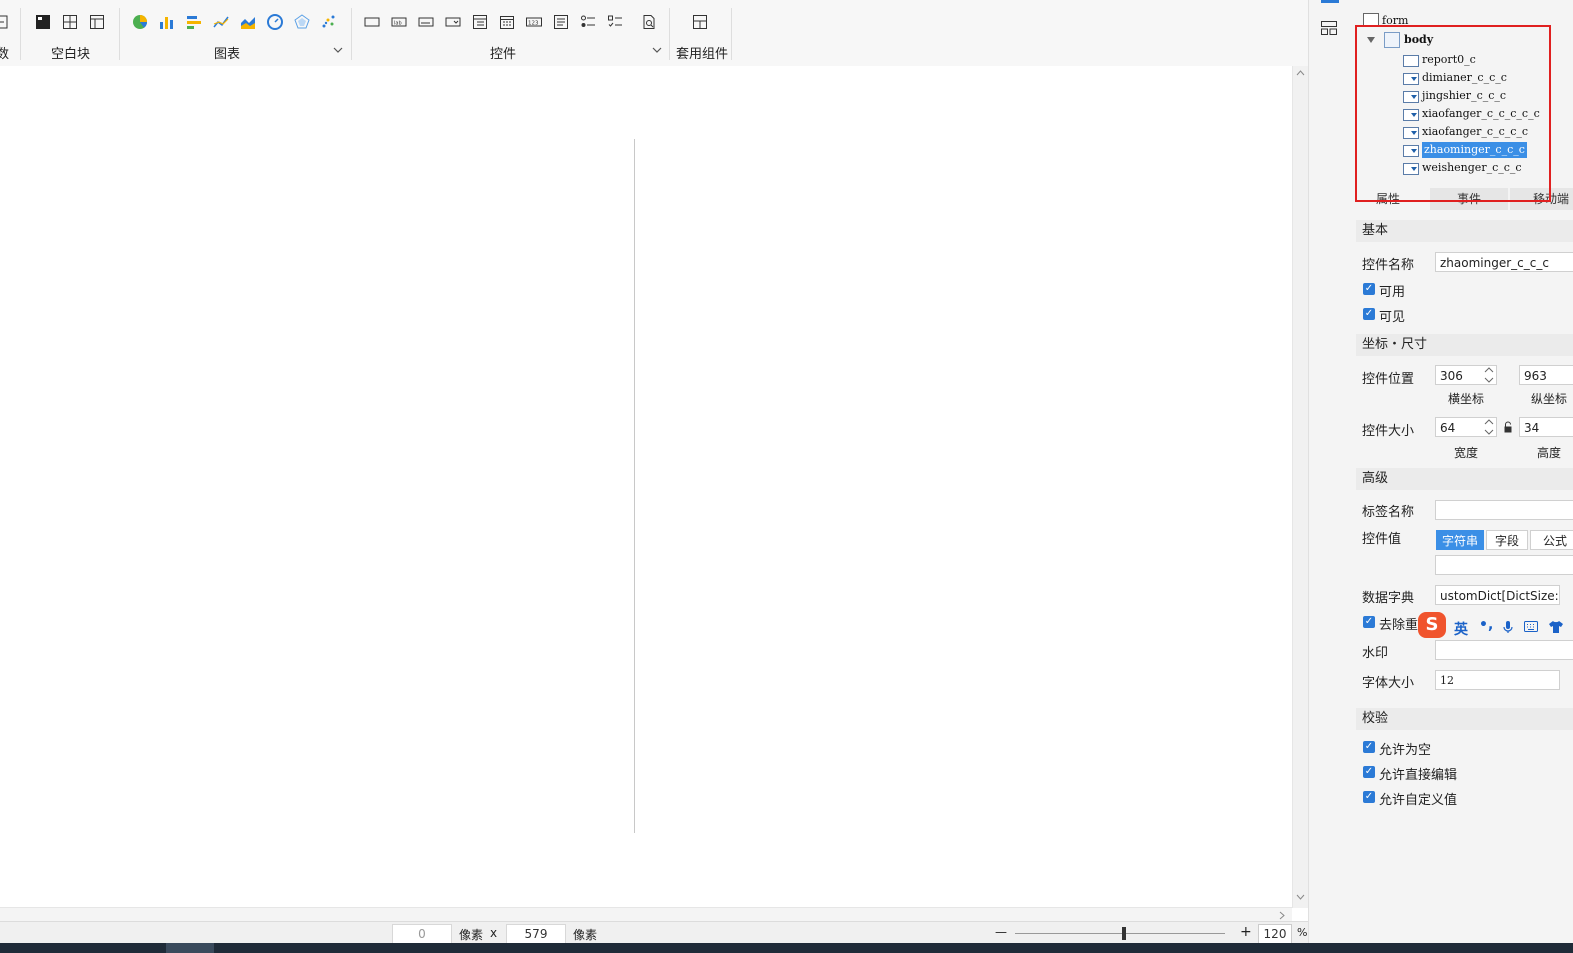 This screenshot has height=953, width=1573. What do you see at coordinates (453, 22) in the screenshot?
I see `dropdown-widget-icon` at bounding box center [453, 22].